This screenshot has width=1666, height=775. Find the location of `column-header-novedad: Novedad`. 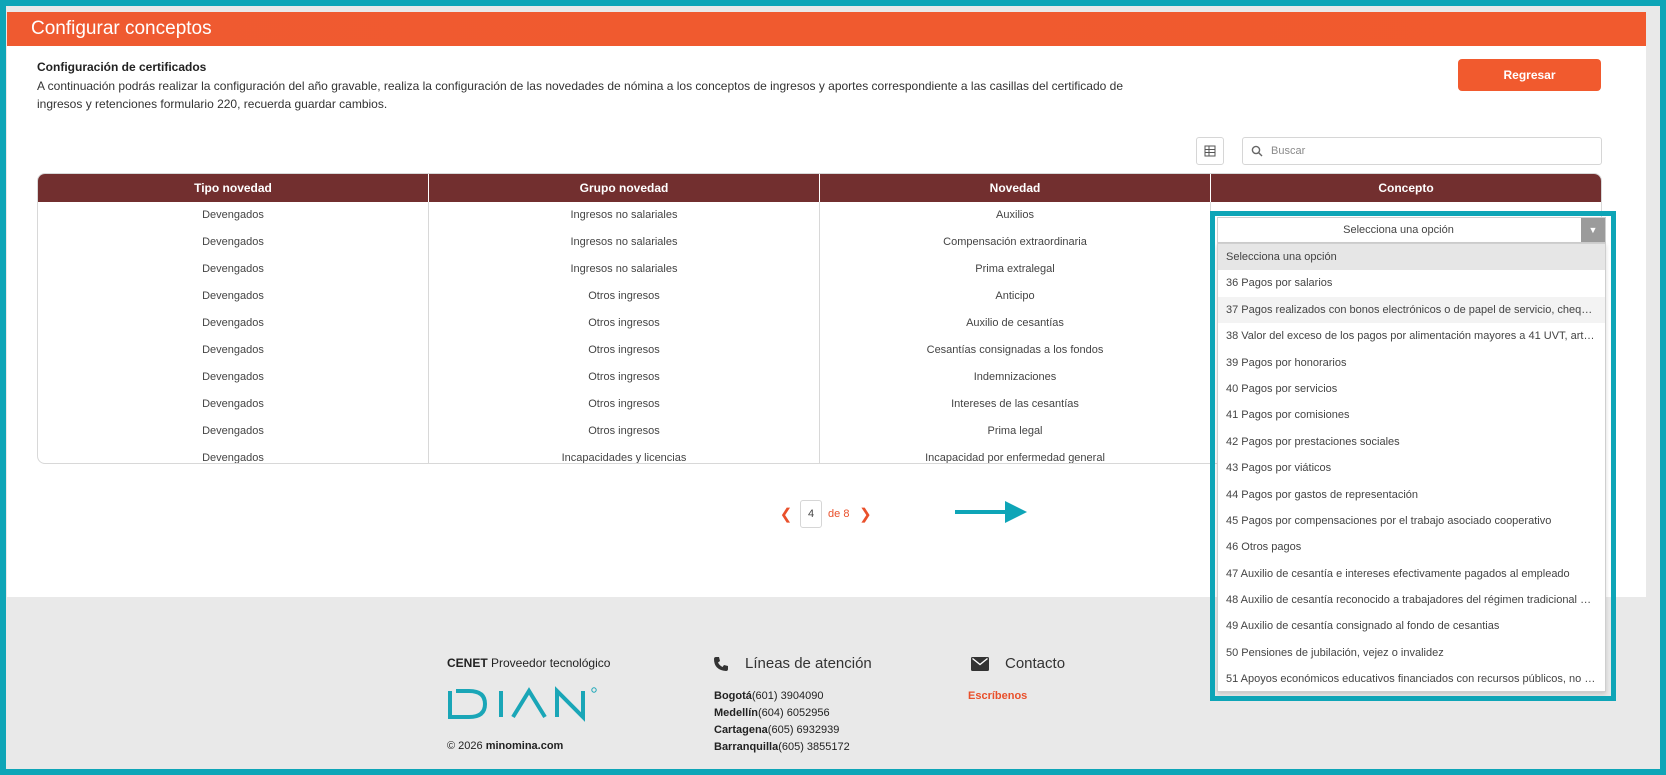

column-header-novedad: Novedad is located at coordinates (1015, 188).